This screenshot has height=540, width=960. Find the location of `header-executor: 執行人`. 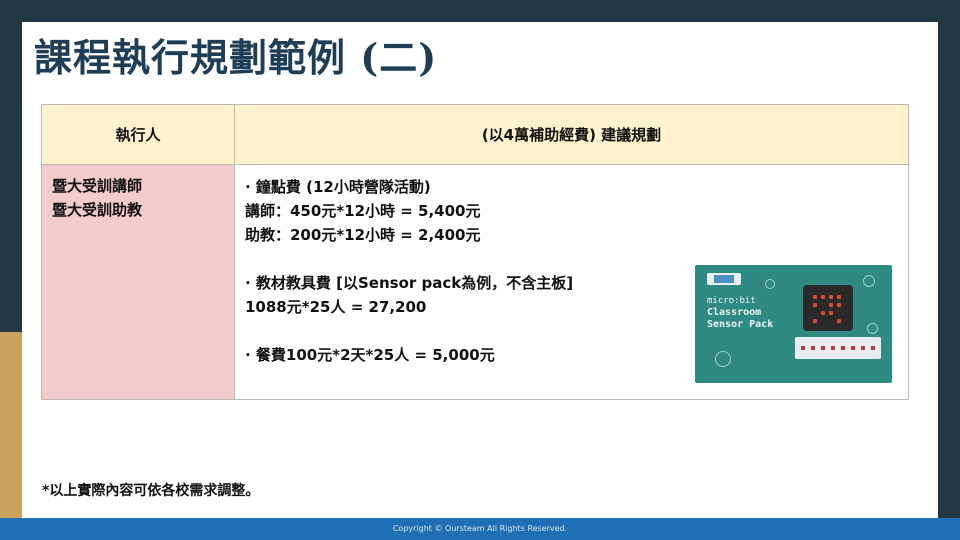

header-executor: 執行人 is located at coordinates (138, 134).